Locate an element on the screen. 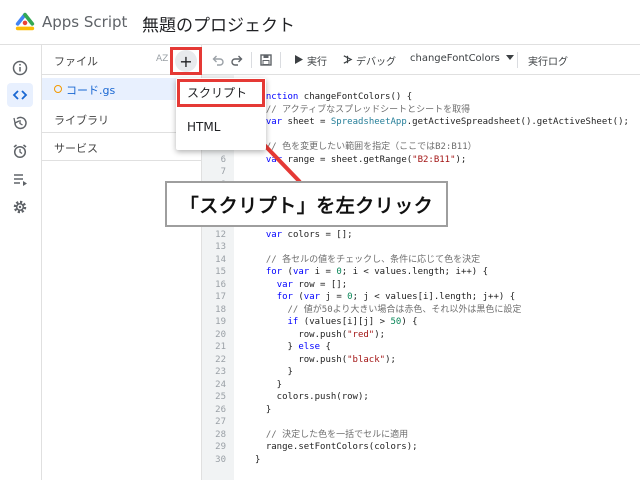 The image size is (640, 480). triggers-button is located at coordinates (20, 151).